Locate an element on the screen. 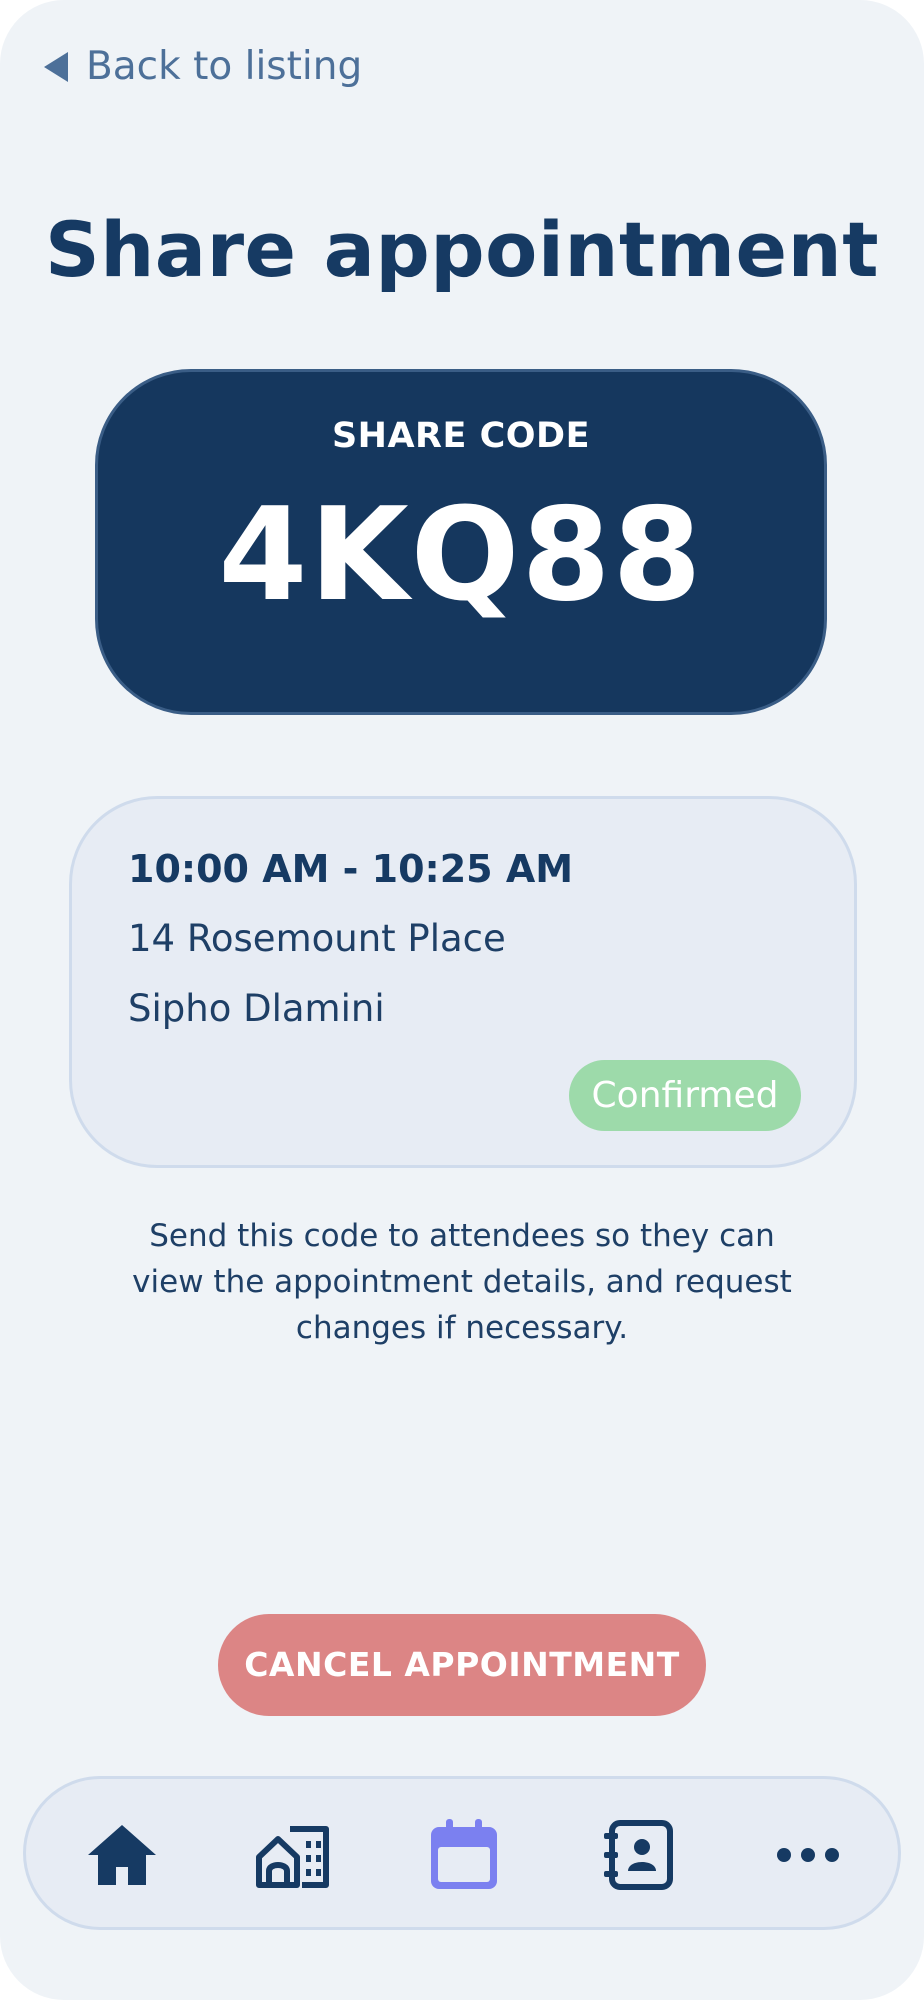 This screenshot has width=924, height=2000. share-code-card: SHARE CODE 4KQ88 is located at coordinates (461, 542).